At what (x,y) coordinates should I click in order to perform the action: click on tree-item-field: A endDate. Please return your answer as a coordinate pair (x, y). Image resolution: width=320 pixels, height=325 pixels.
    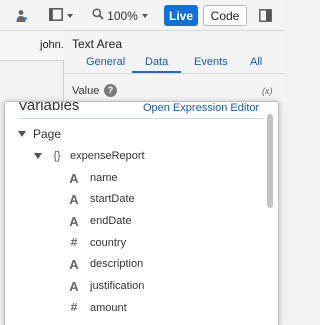
    Looking at the image, I should click on (100, 221).